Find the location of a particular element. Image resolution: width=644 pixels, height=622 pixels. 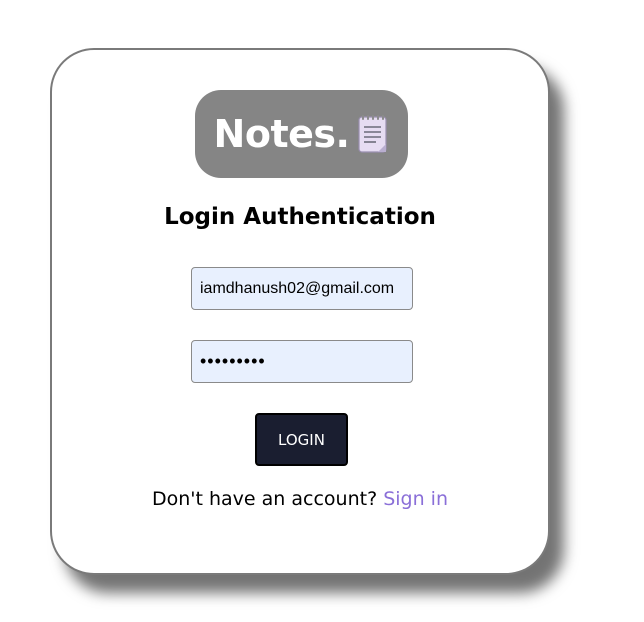

signup-prompt-line: Don't have an account? Sign in is located at coordinates (300, 499).